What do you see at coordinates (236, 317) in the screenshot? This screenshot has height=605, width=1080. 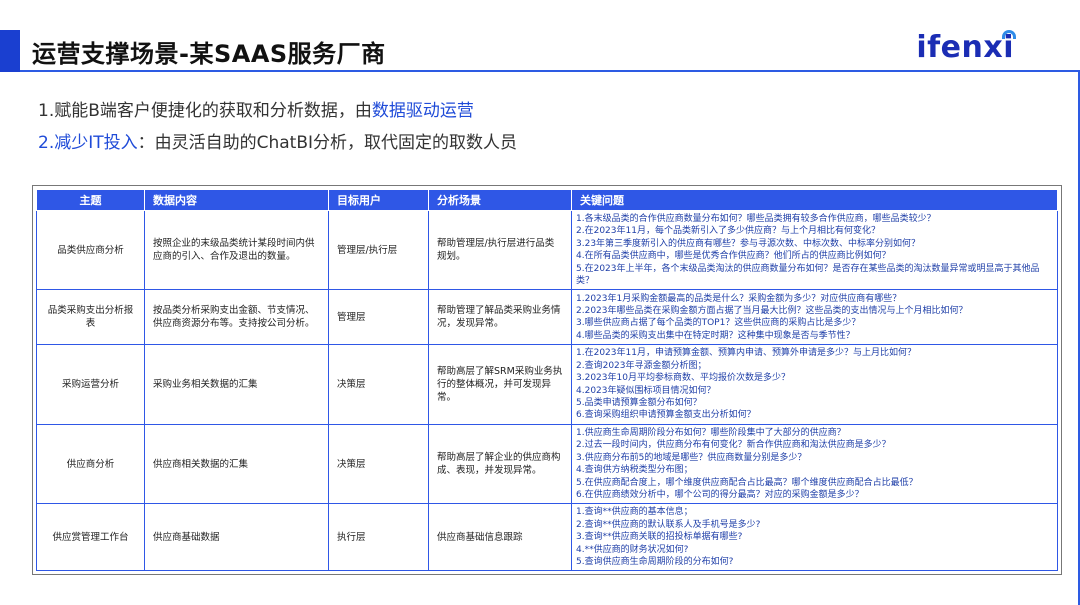 I see `cell-content: 按品类分析采购支出金额、节支情况、供应商资源分布等。支持按公司分析。` at bounding box center [236, 317].